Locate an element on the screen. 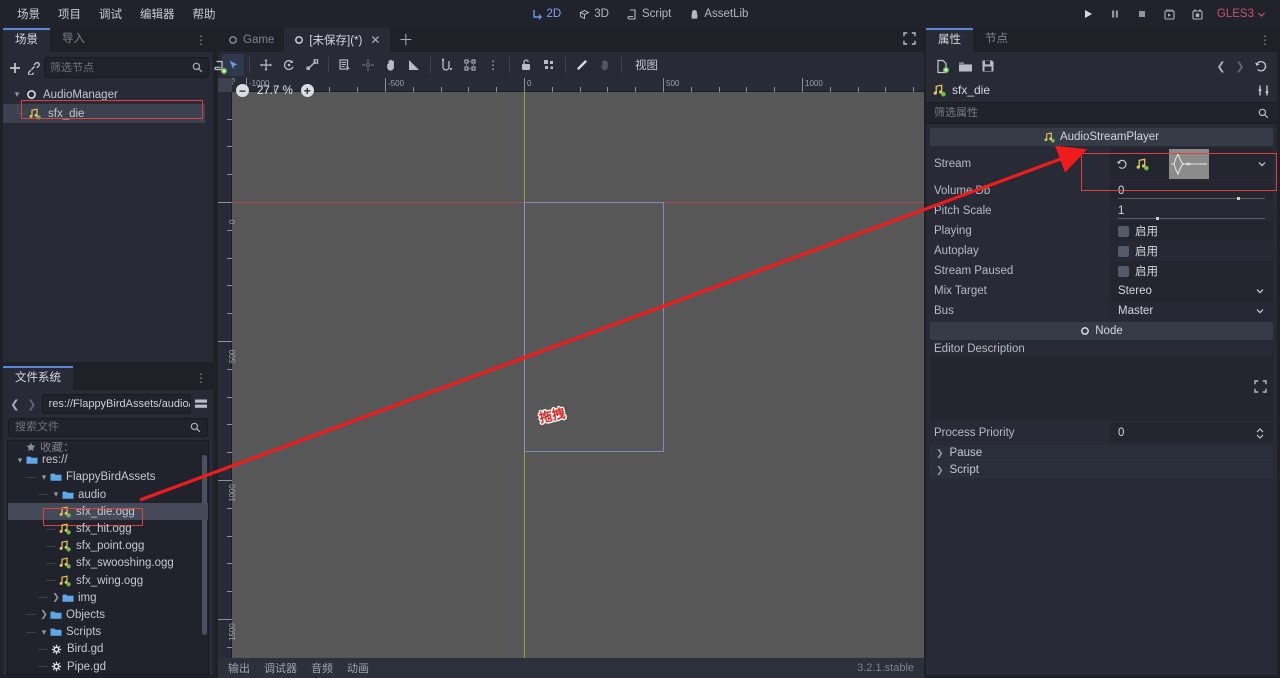 This screenshot has width=1280, height=678. reload-icon is located at coordinates (1122, 164).